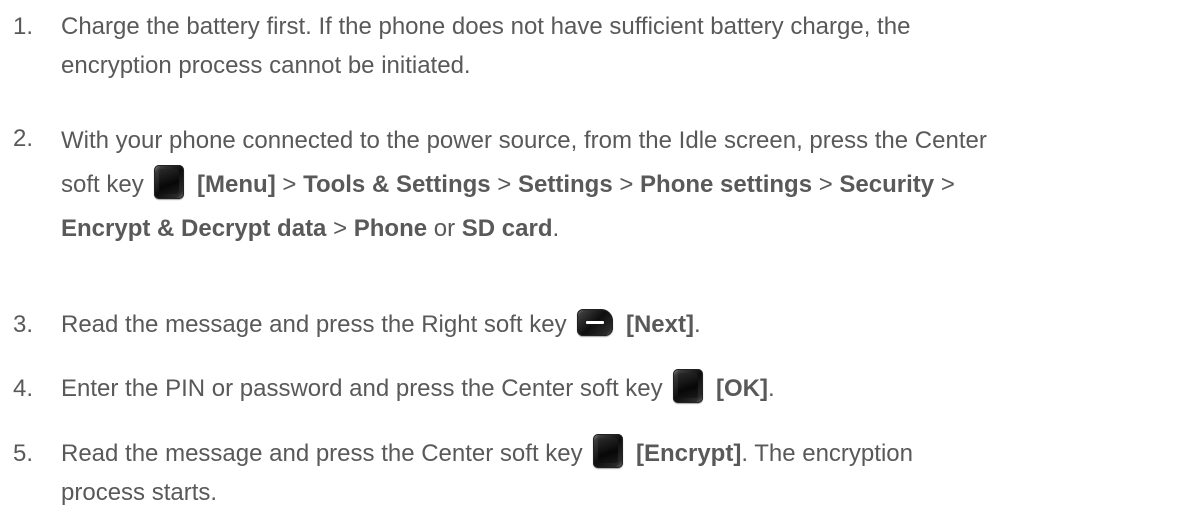  I want to click on key-label: [Encrypt], so click(688, 453).